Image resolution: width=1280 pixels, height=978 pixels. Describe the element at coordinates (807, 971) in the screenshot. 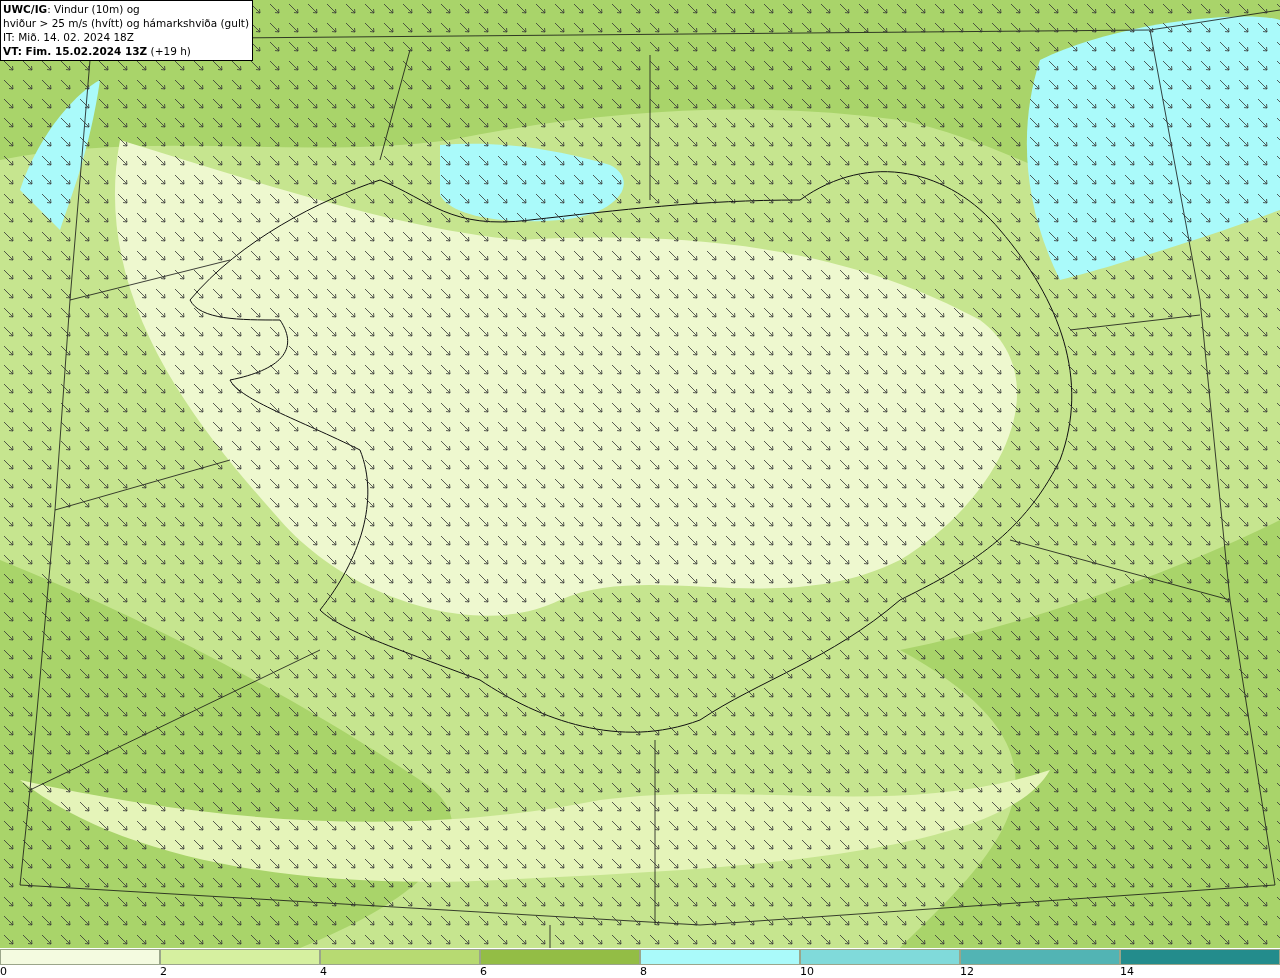

I see `legend-label: 10` at that location.